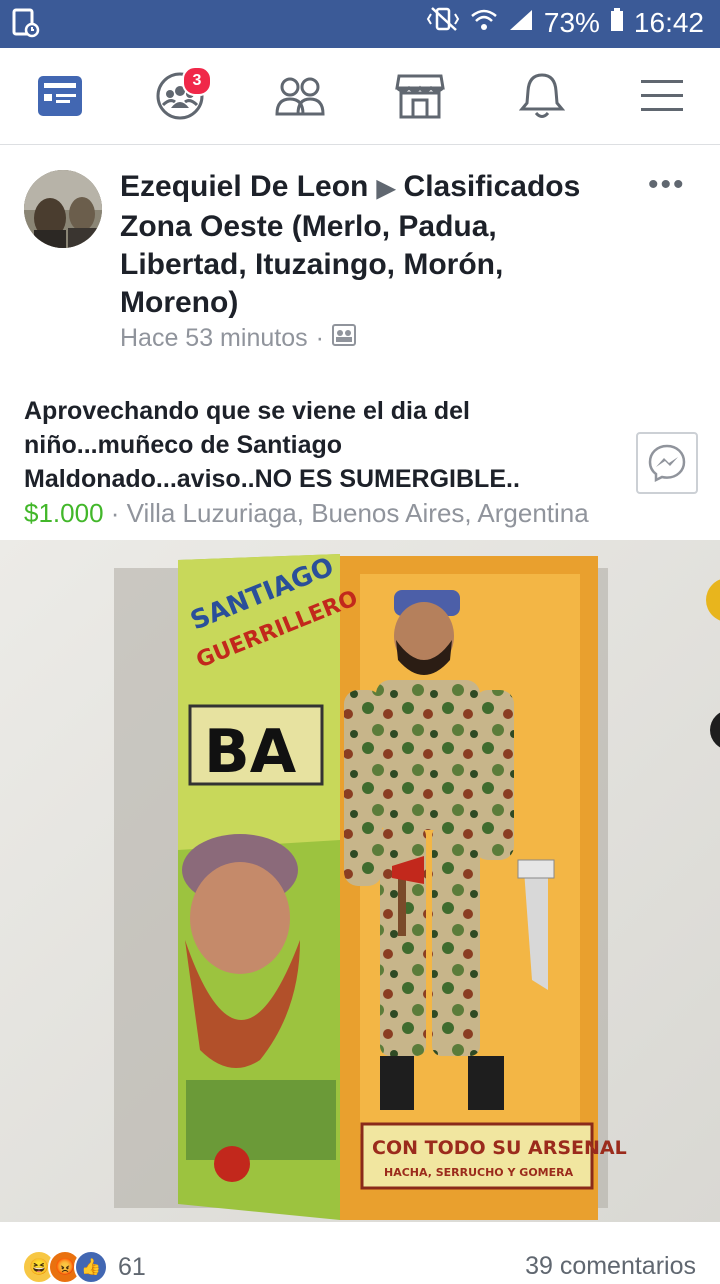 This screenshot has width=720, height=1284. I want to click on battery-percent: 73%, so click(571, 22).